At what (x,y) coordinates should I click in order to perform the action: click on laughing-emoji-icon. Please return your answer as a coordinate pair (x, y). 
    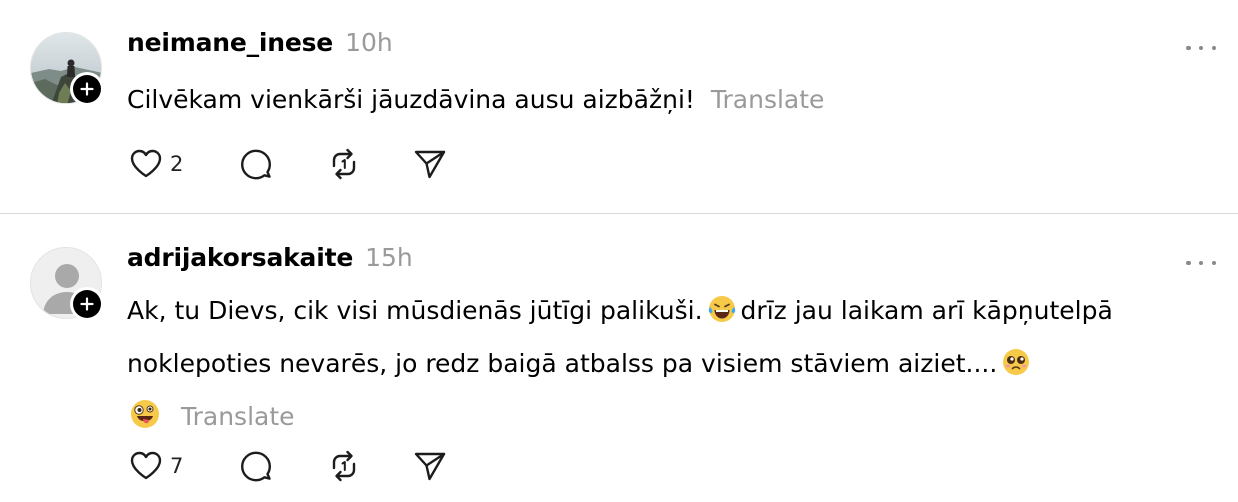
    Looking at the image, I should click on (722, 316).